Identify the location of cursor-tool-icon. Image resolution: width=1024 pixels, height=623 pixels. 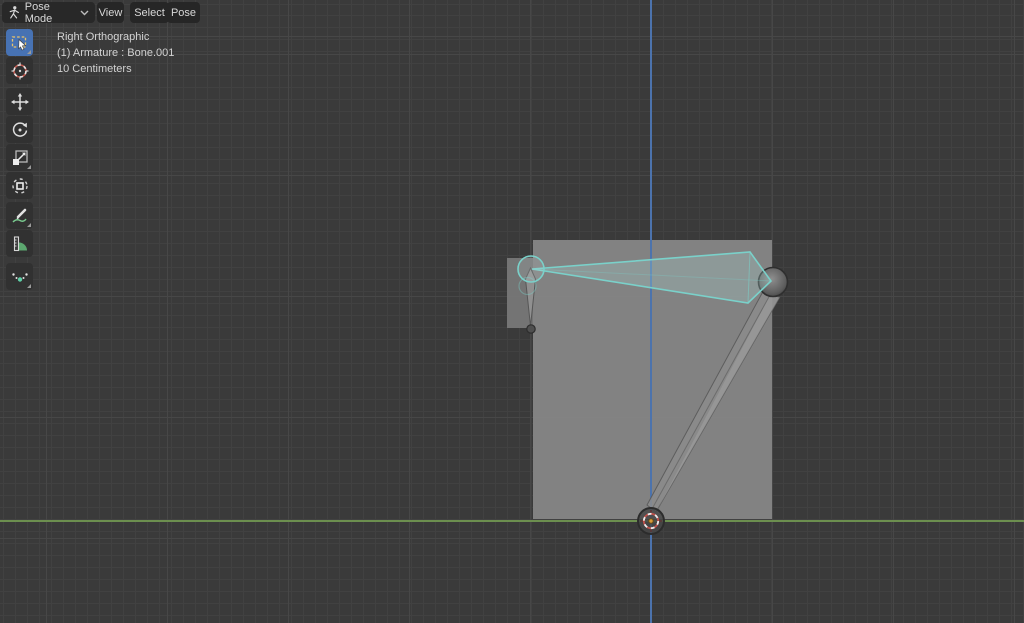
(19, 70).